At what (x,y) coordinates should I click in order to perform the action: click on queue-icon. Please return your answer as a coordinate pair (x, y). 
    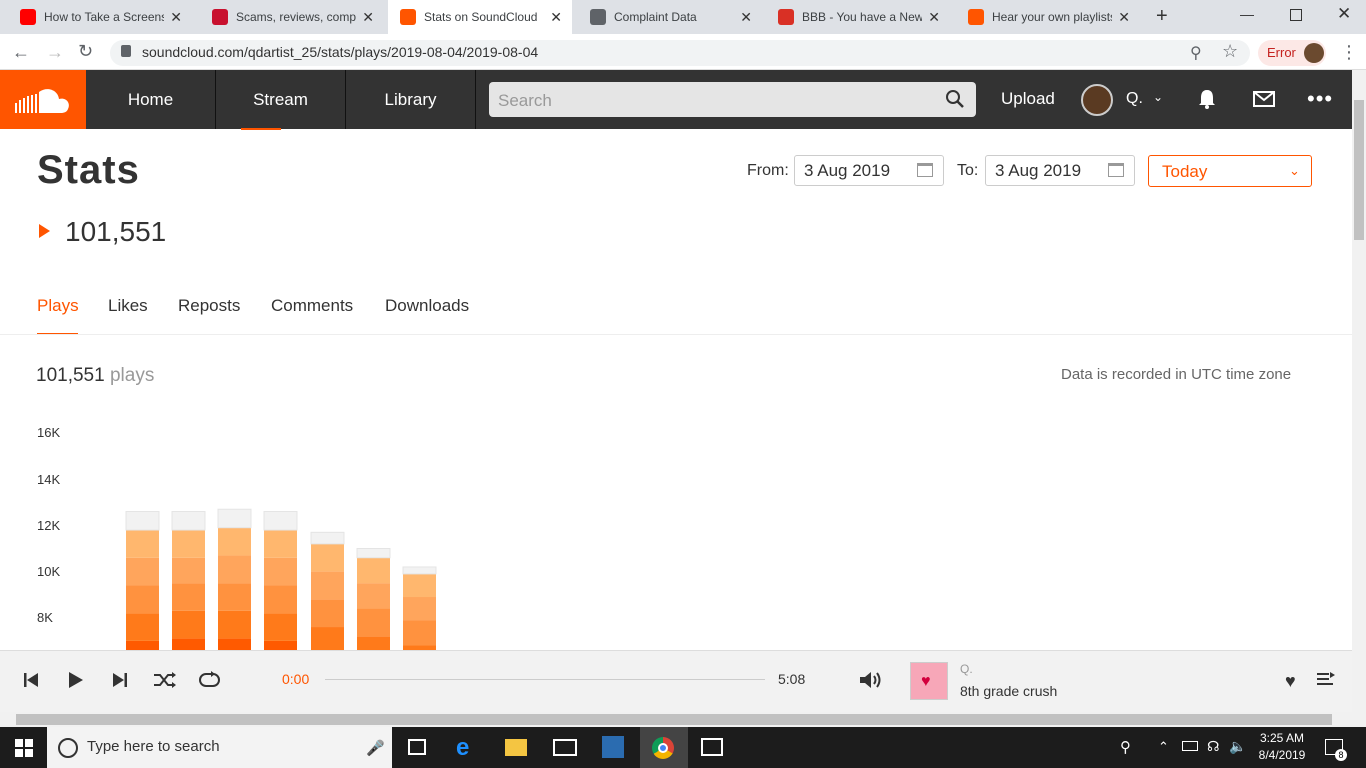
    Looking at the image, I should click on (1326, 681).